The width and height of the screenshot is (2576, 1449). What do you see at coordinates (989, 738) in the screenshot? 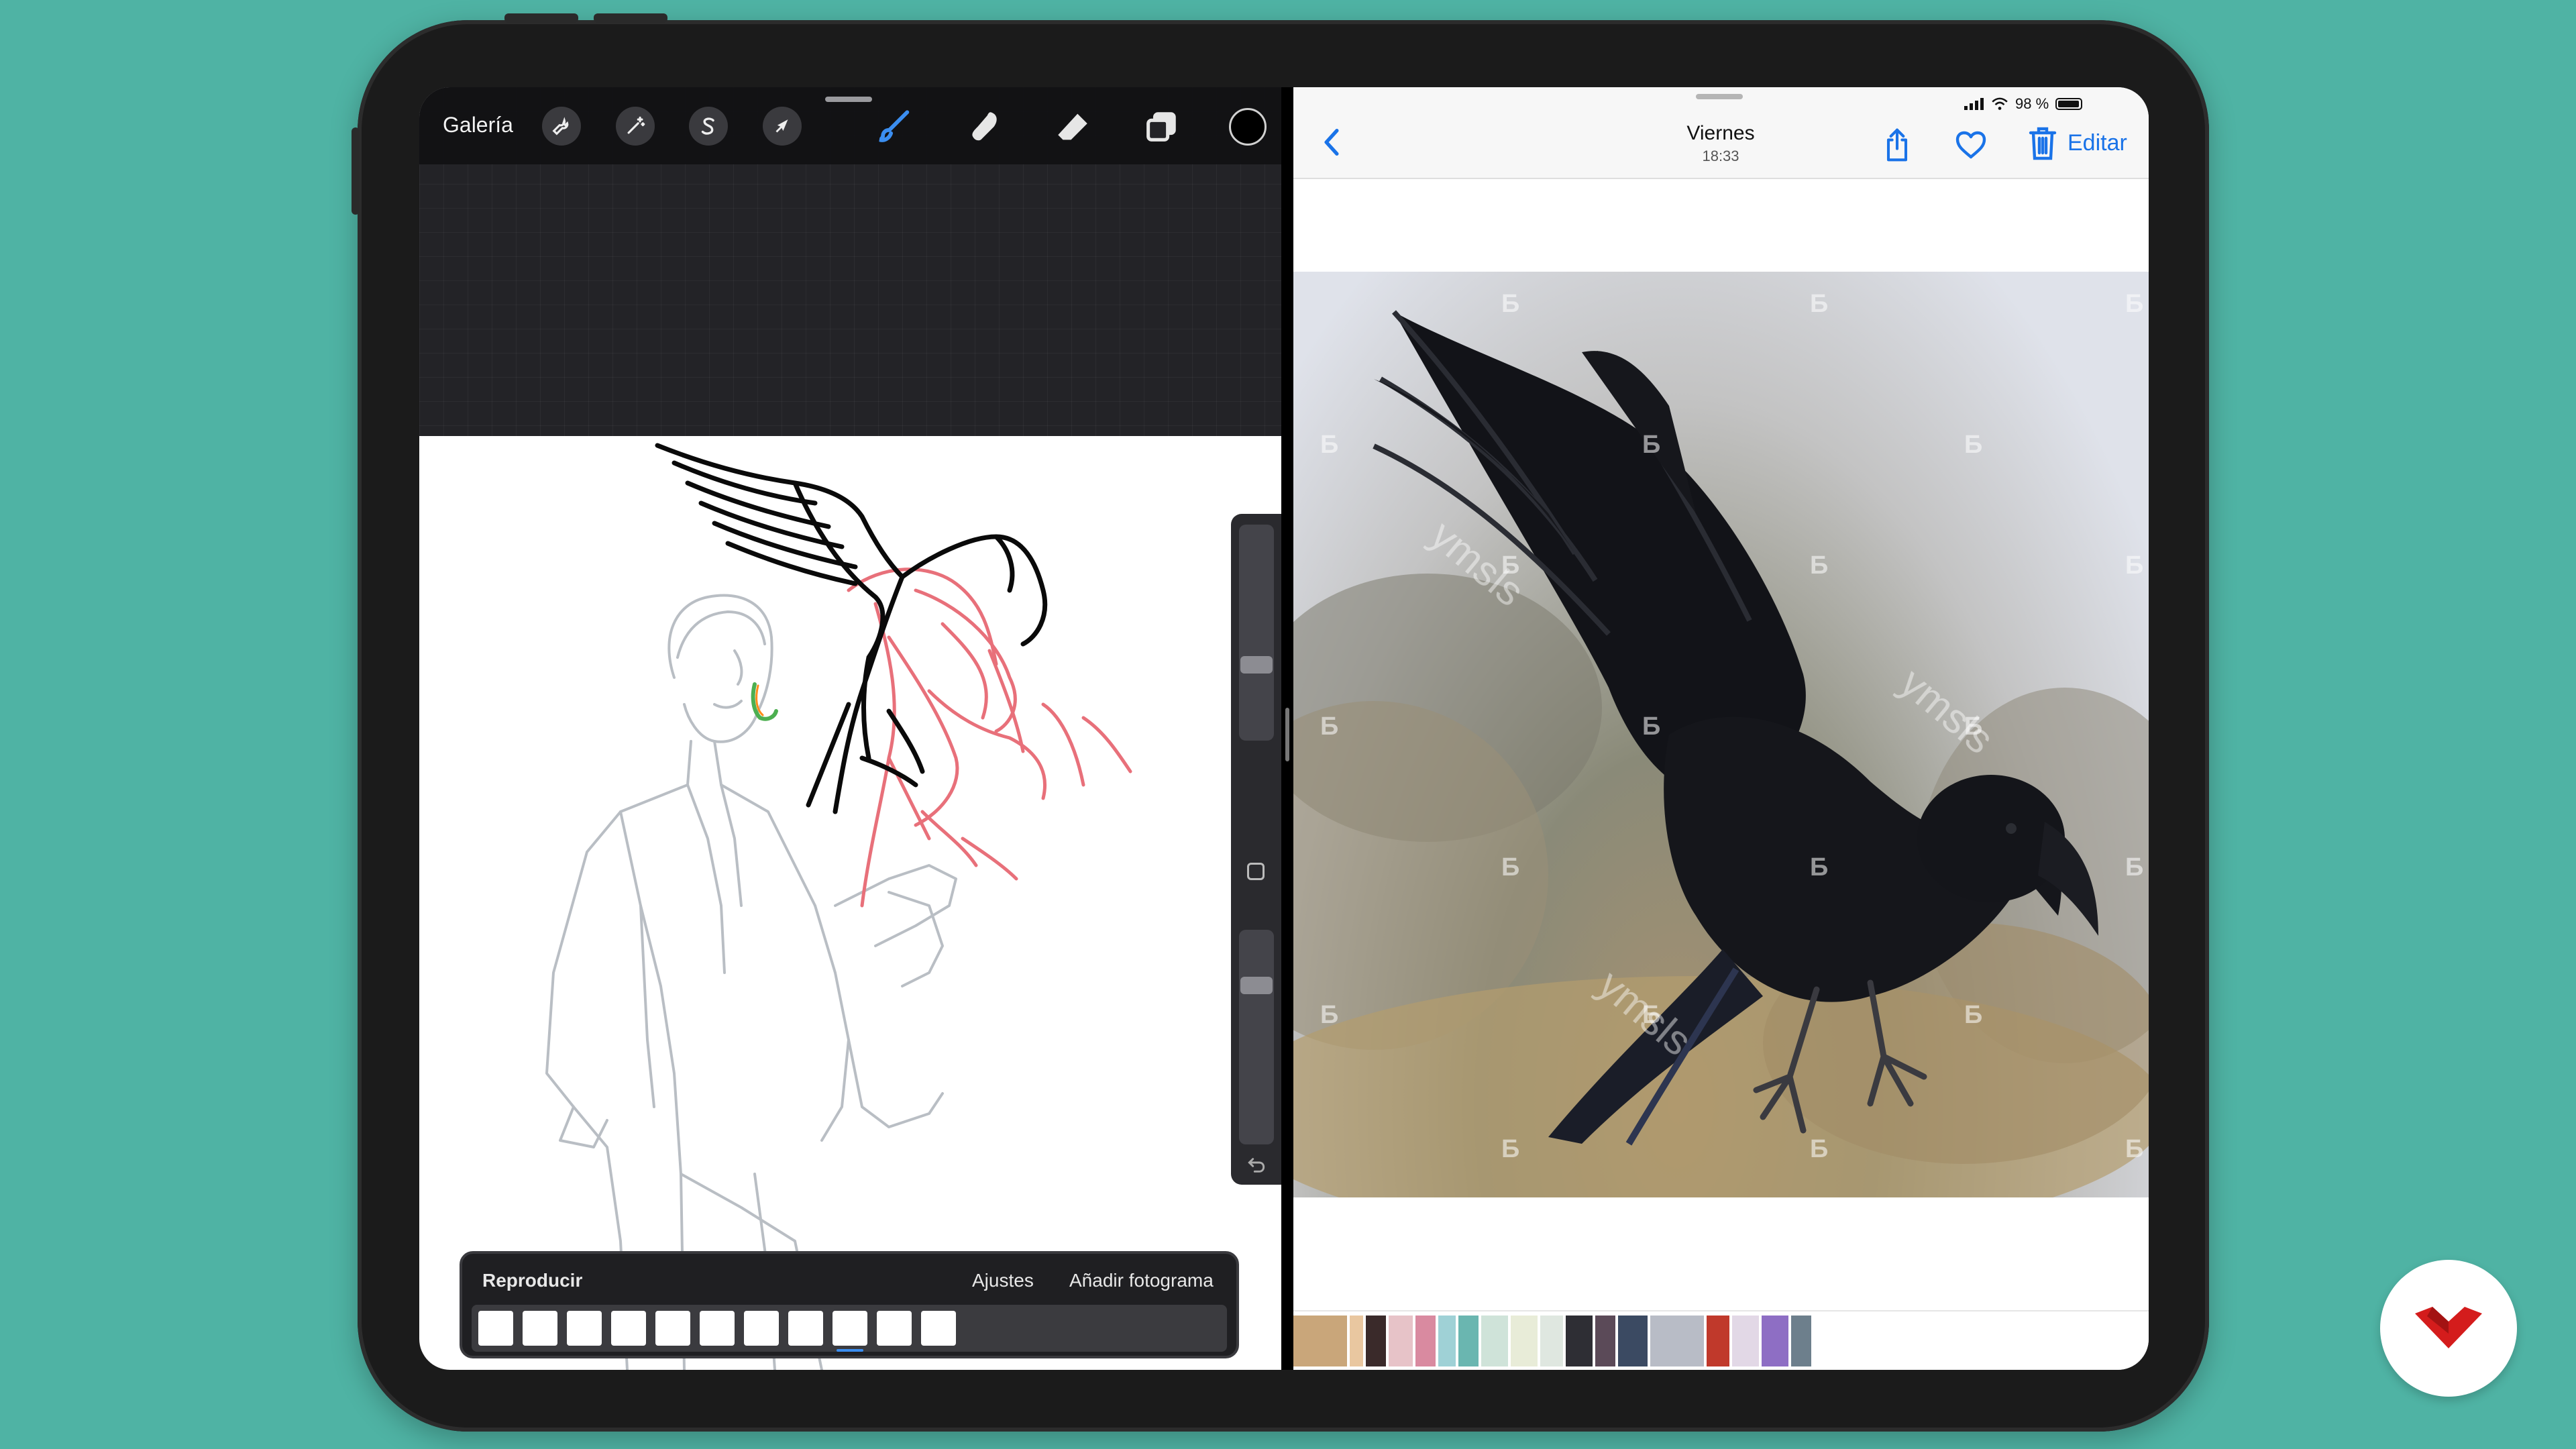
I see `bird-red-sketch` at bounding box center [989, 738].